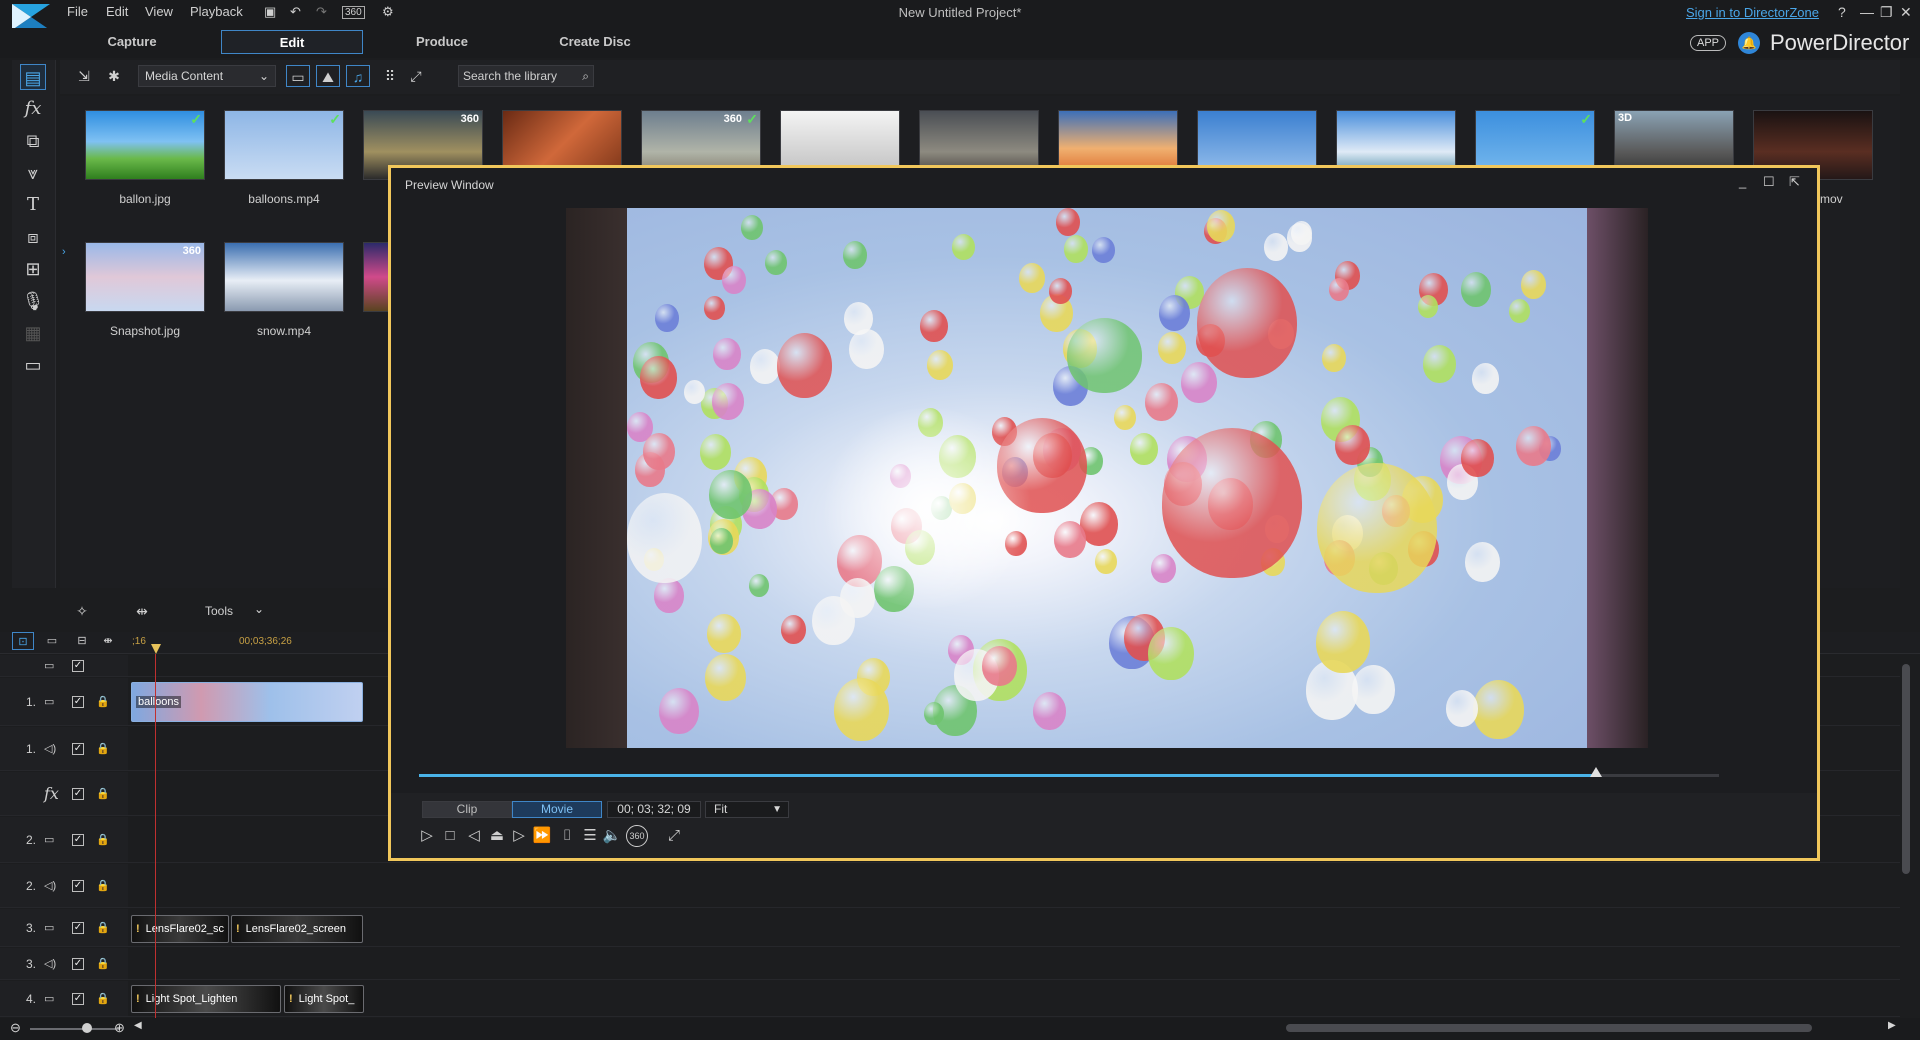 The width and height of the screenshot is (1920, 1040). I want to click on split-icon: ⇹, so click(142, 611).